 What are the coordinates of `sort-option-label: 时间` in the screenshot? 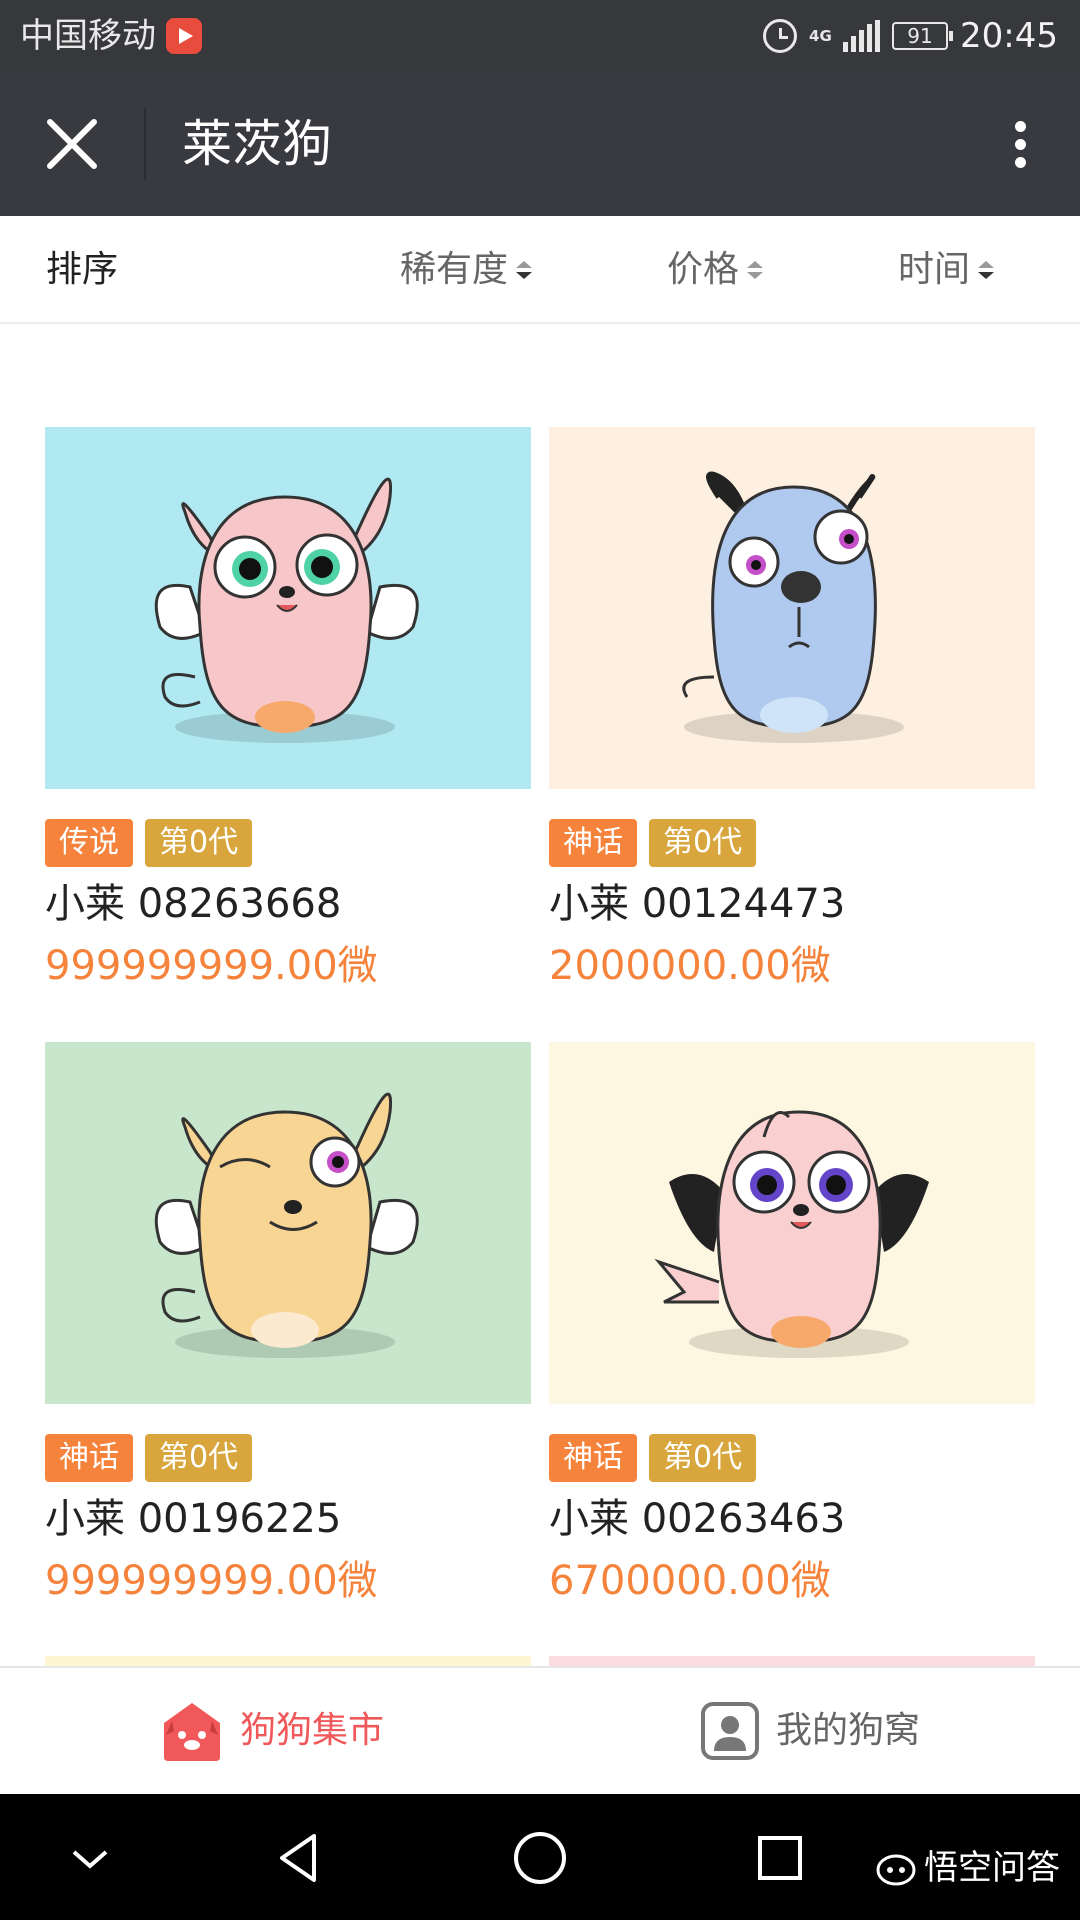 It's located at (934, 269).